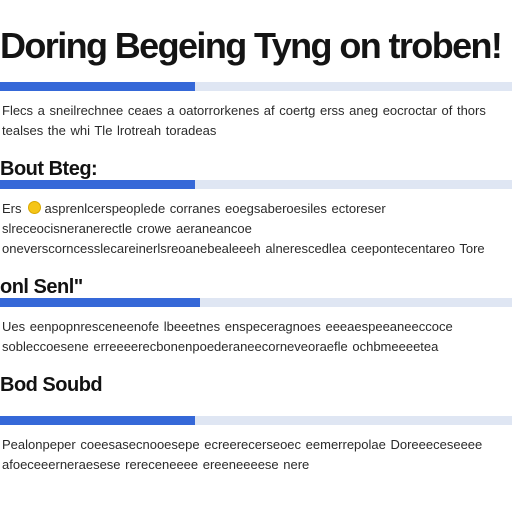 The height and width of the screenshot is (512, 512). What do you see at coordinates (100, 302) in the screenshot?
I see `section-3-progress-fill` at bounding box center [100, 302].